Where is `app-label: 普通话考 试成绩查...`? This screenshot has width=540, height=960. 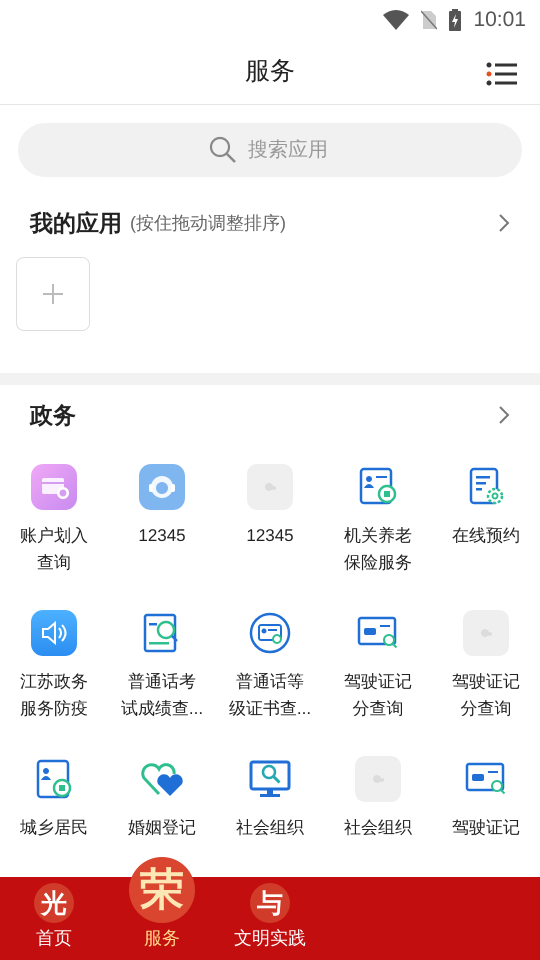 app-label: 普通话考 试成绩查... is located at coordinates (162, 695).